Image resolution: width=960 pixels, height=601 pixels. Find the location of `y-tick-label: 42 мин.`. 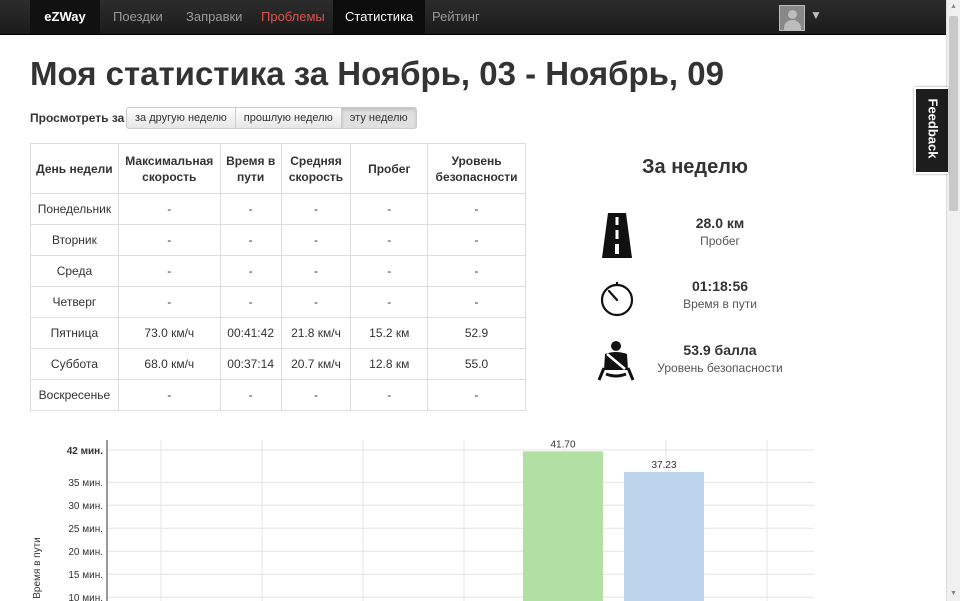

y-tick-label: 42 мин. is located at coordinates (85, 451).